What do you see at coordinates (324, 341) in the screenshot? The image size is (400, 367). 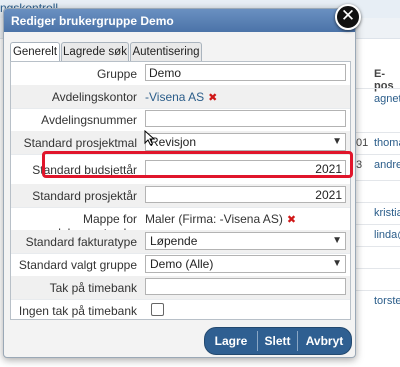 I see `cancel-button: Avbryt` at bounding box center [324, 341].